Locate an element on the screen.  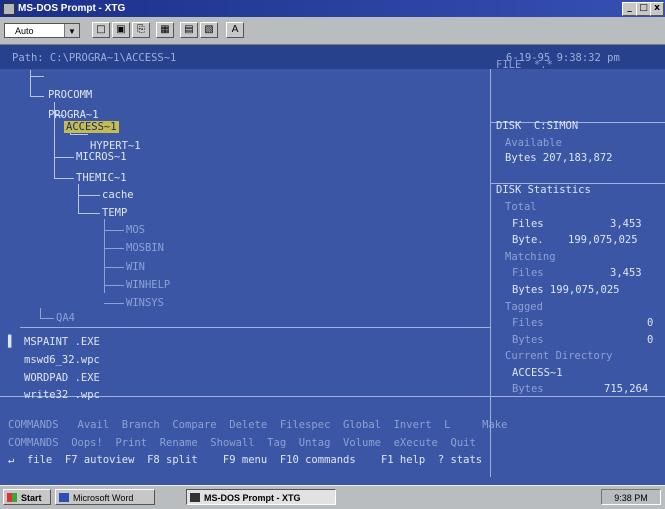
mark-button: □ is located at coordinates (101, 30).